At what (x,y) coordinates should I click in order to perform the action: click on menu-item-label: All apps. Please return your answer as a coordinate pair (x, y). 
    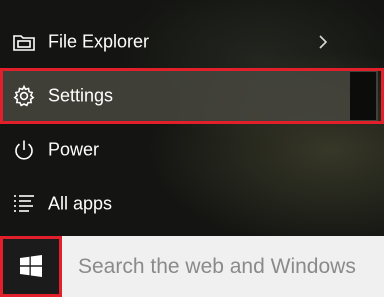
    Looking at the image, I should click on (80, 203).